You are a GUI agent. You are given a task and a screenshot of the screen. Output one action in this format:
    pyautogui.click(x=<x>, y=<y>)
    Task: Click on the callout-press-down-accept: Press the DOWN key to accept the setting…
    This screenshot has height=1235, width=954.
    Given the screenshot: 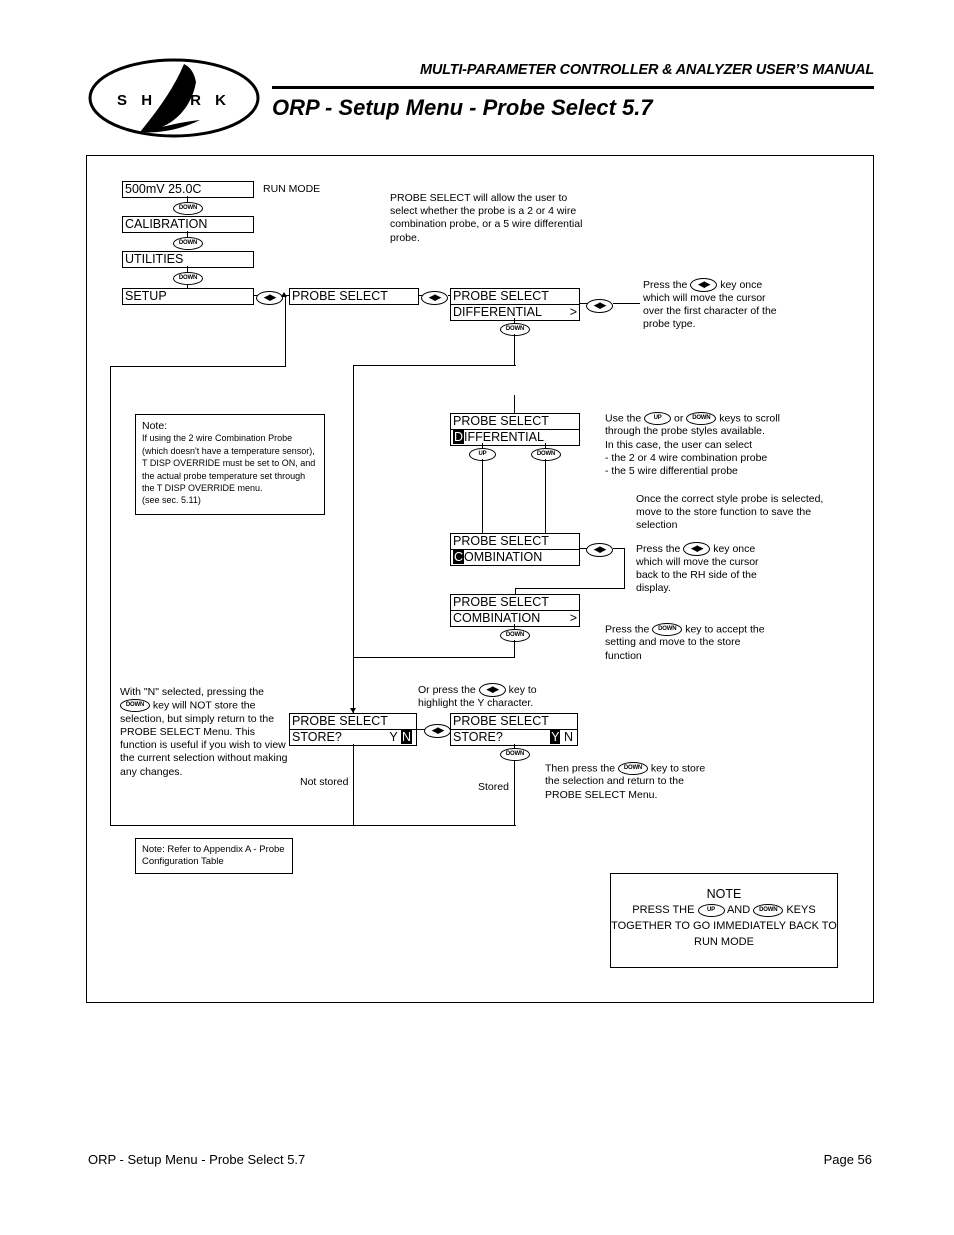 What is the action you would take?
    pyautogui.click(x=692, y=643)
    